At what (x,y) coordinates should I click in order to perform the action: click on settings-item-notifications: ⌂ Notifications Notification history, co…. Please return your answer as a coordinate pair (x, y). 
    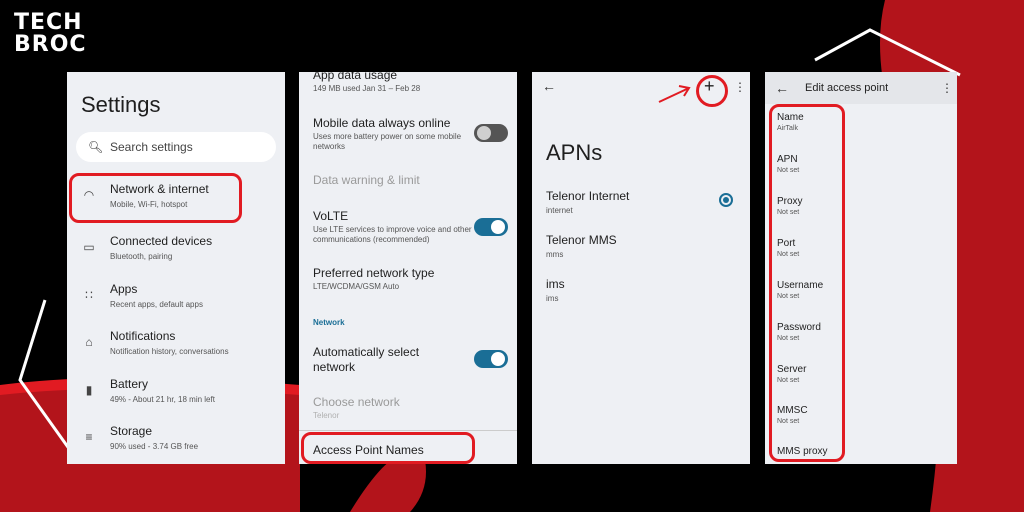
    Looking at the image, I should click on (176, 347).